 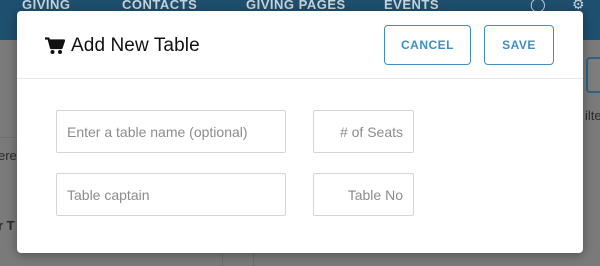 What do you see at coordinates (8, 155) in the screenshot?
I see `background-text: ere` at bounding box center [8, 155].